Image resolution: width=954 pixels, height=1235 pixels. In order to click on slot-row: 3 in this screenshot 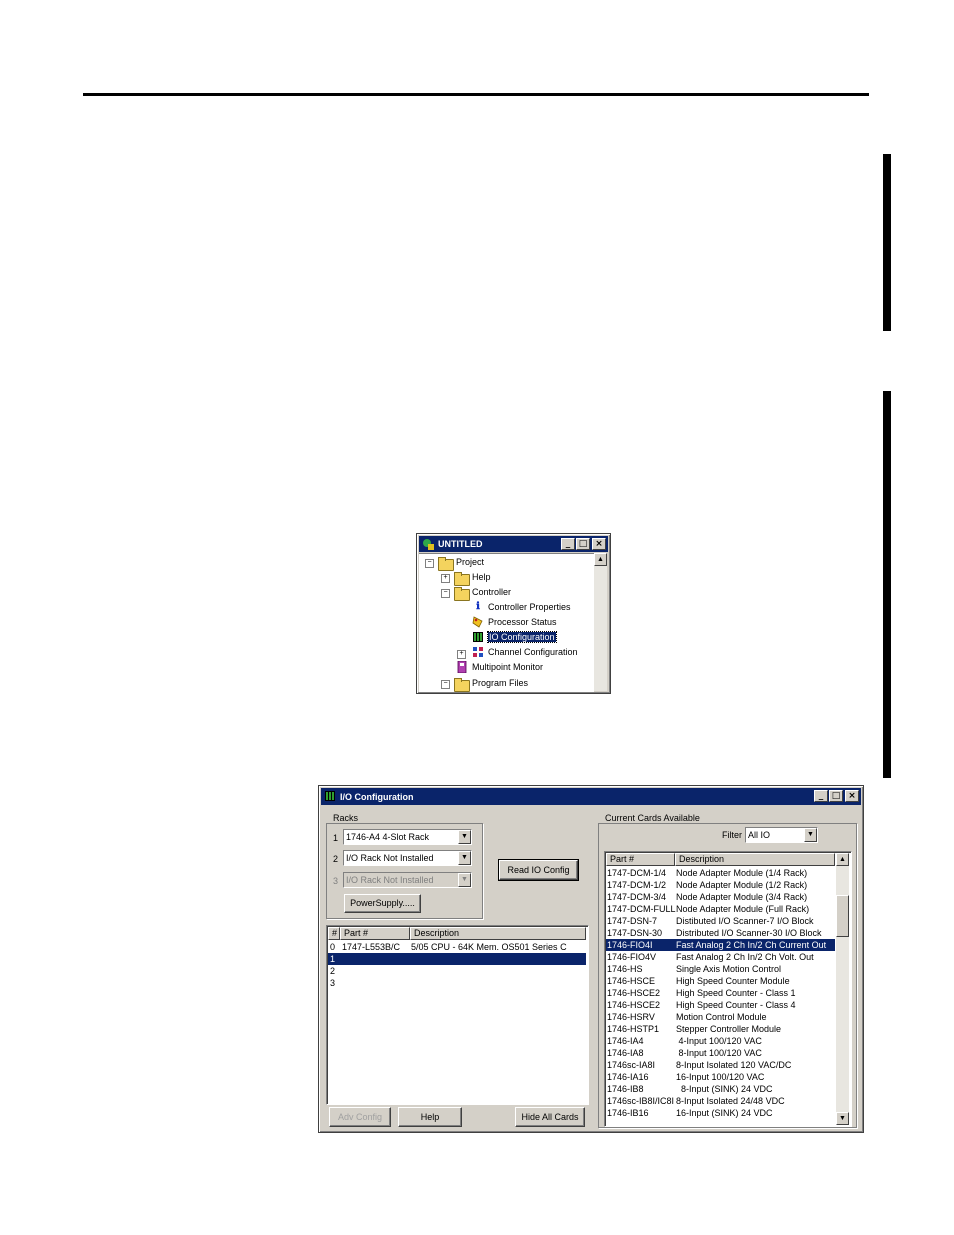, I will do `click(457, 983)`.